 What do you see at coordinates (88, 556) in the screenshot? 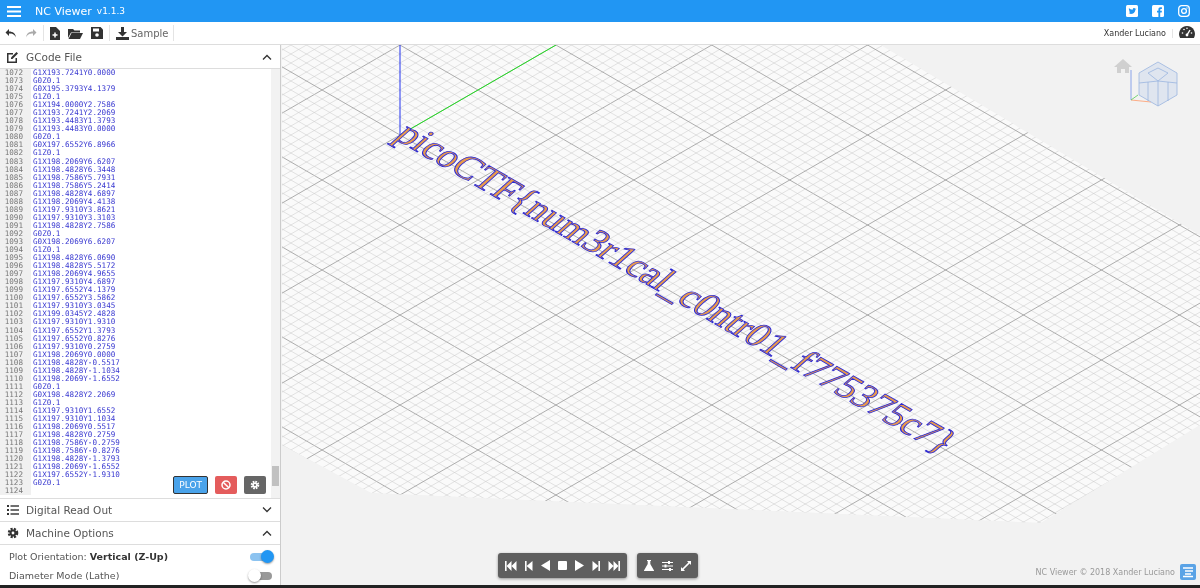
I see `option-label: Plot Orientation: Vertical (Z-Up)` at bounding box center [88, 556].